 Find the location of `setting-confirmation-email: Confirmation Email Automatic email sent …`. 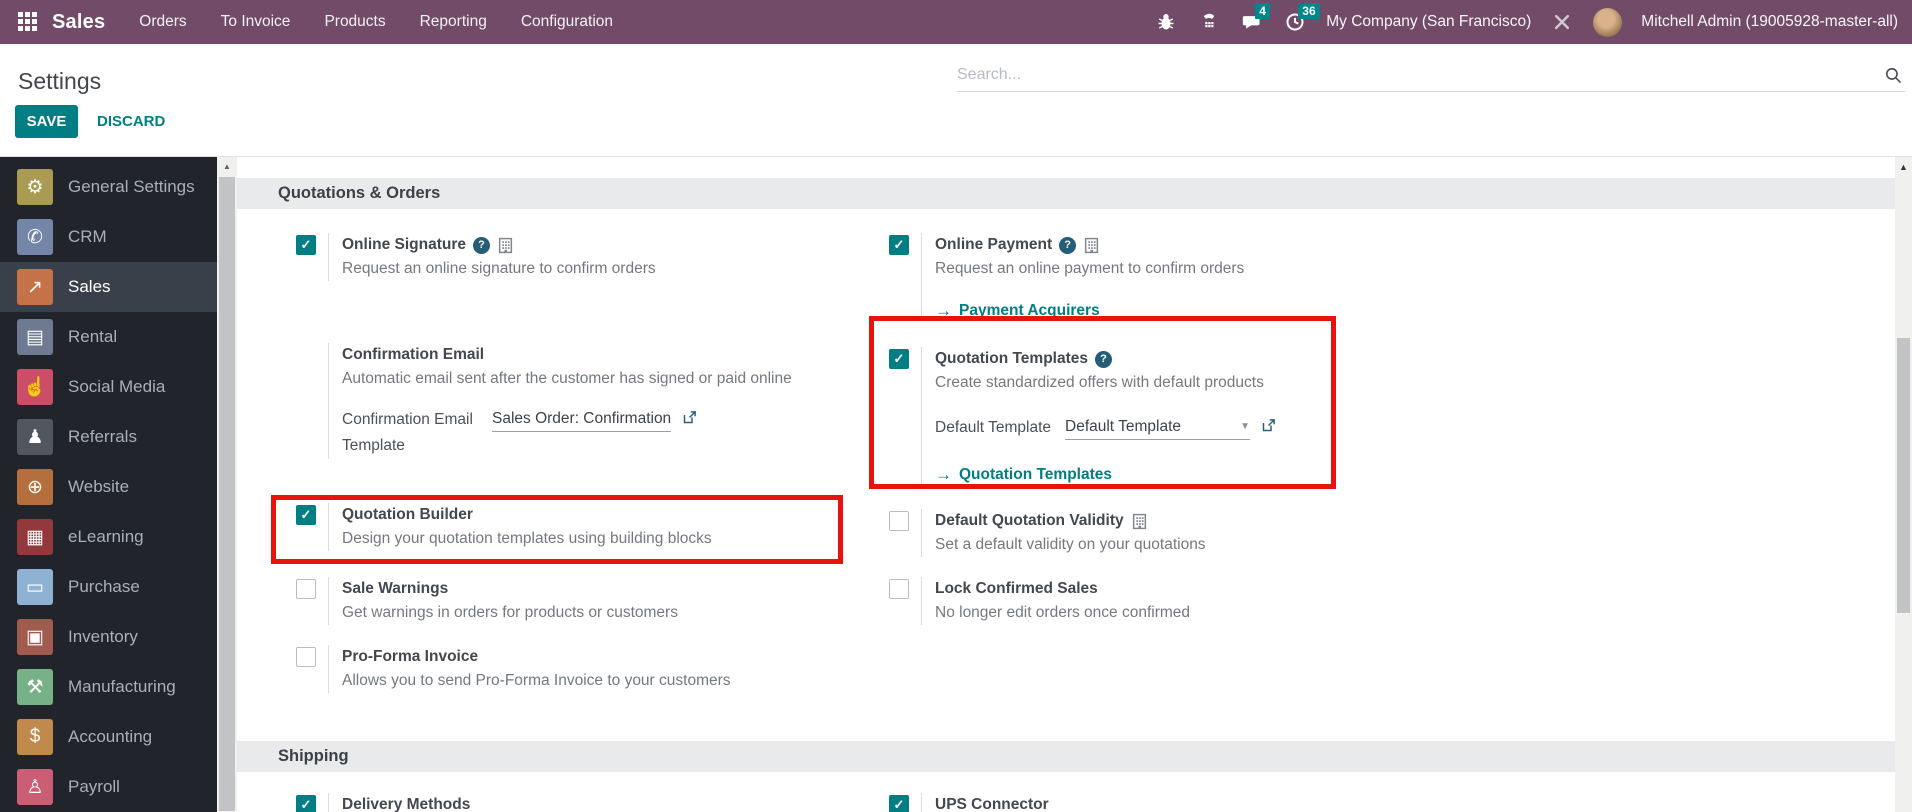

setting-confirmation-email: Confirmation Email Automatic email sent … is located at coordinates (578, 401).